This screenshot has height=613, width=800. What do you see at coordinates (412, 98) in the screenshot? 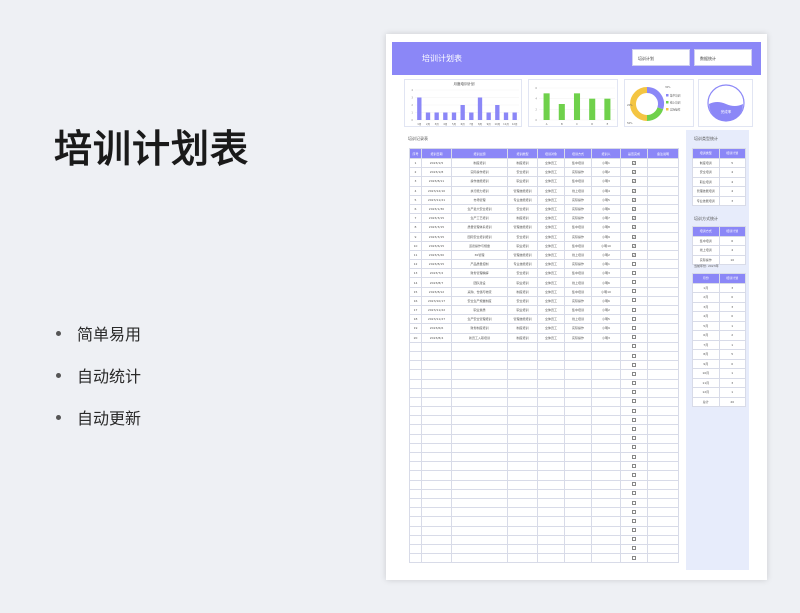
I see `y-tick-label: 3` at bounding box center [412, 98].